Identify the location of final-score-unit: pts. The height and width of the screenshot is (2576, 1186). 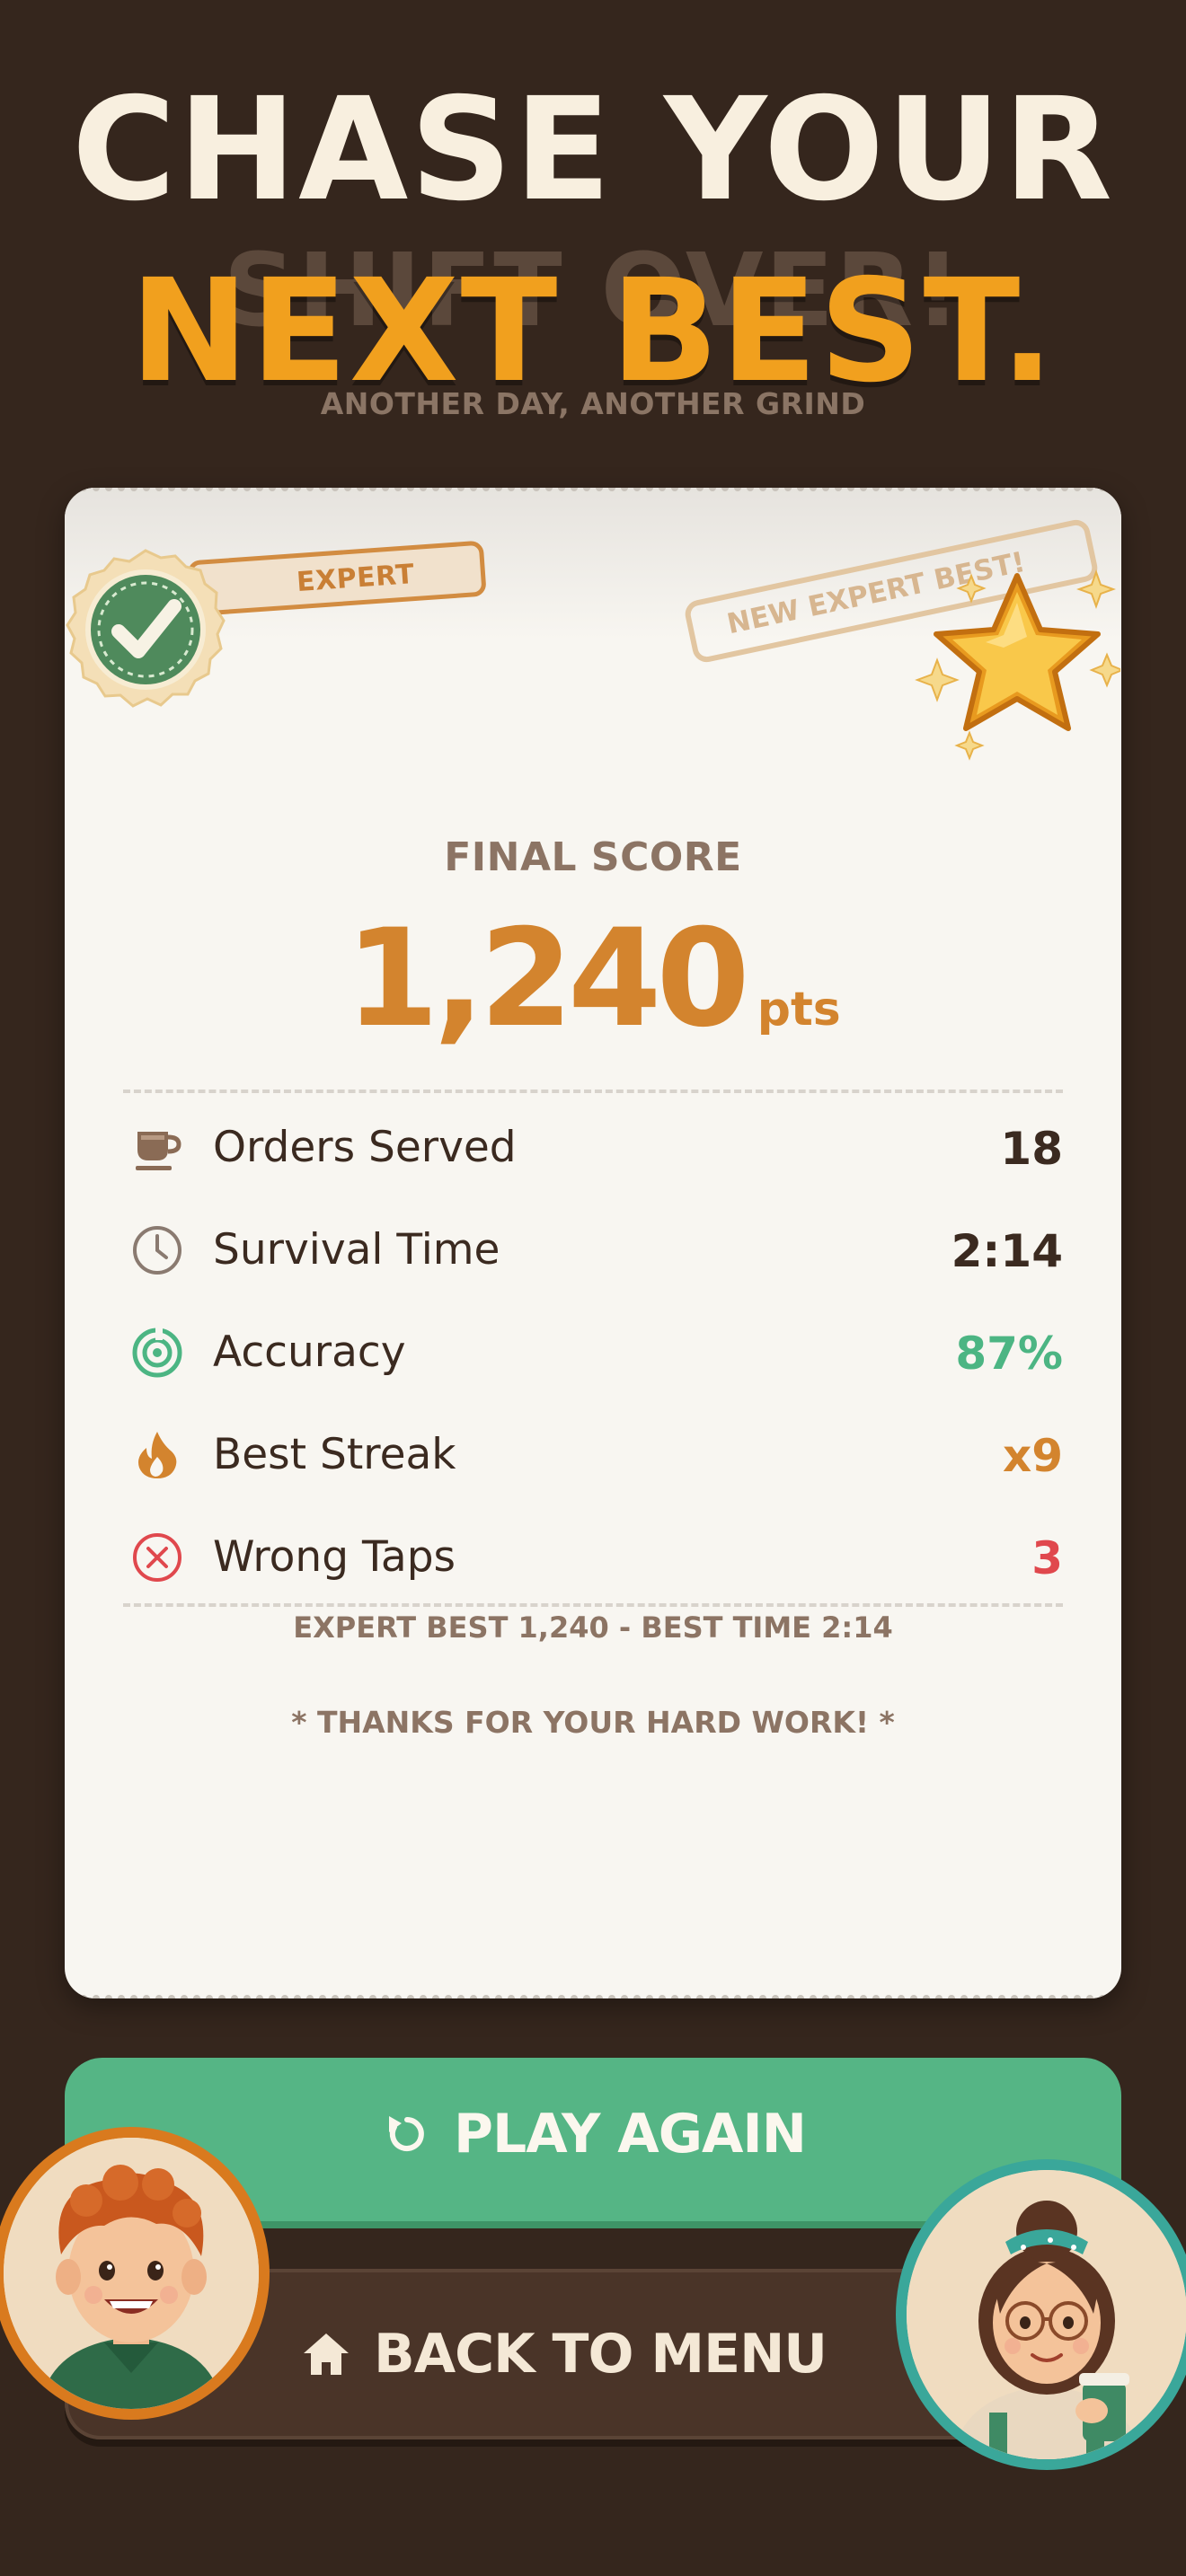
(799, 1010).